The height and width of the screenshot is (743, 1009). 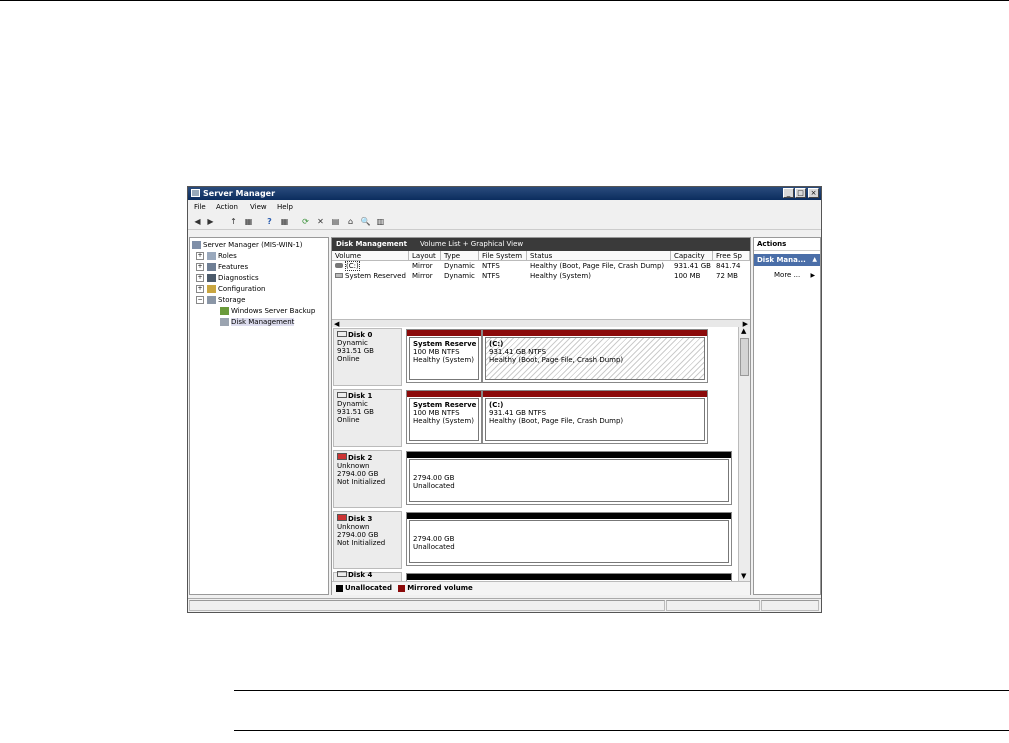 I want to click on tree-item-features: + Features, so click(x=222, y=267).